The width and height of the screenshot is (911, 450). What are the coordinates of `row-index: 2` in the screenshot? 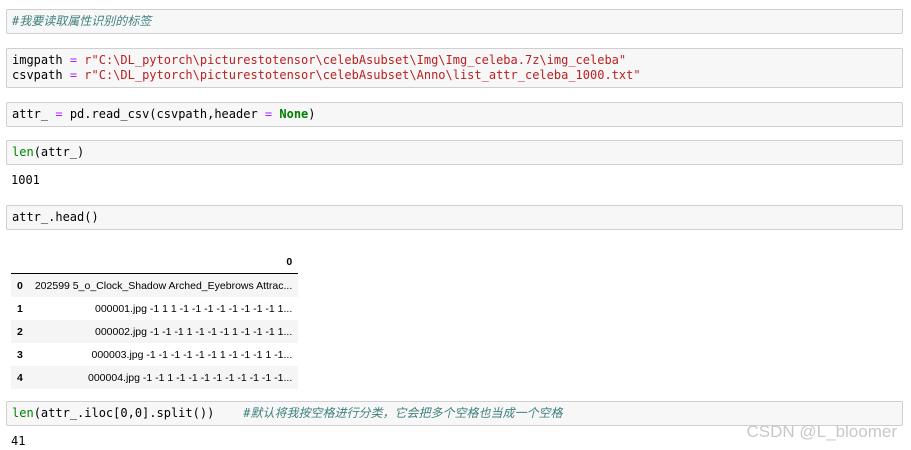 It's located at (20, 331).